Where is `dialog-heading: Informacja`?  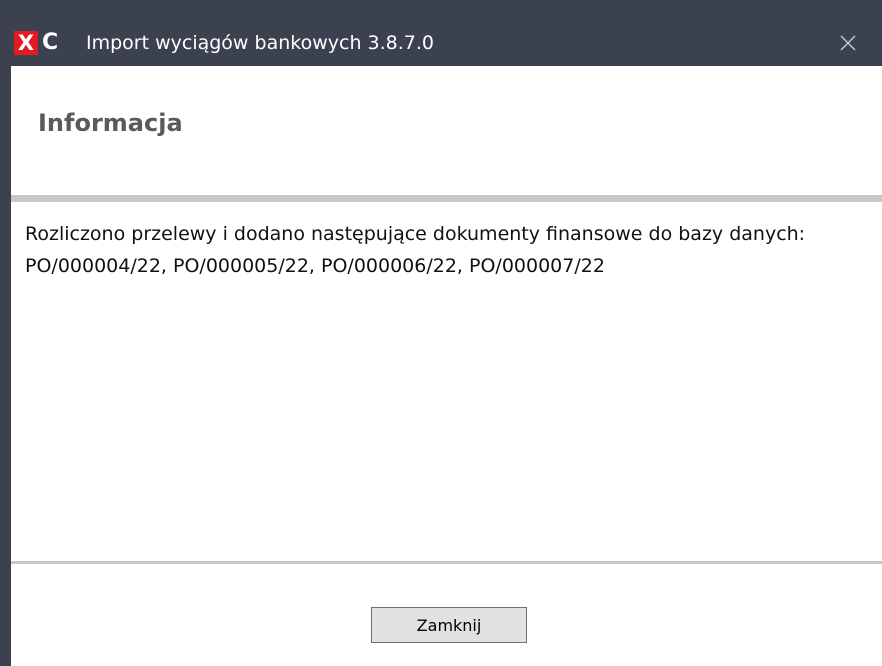
dialog-heading: Informacja is located at coordinates (110, 123).